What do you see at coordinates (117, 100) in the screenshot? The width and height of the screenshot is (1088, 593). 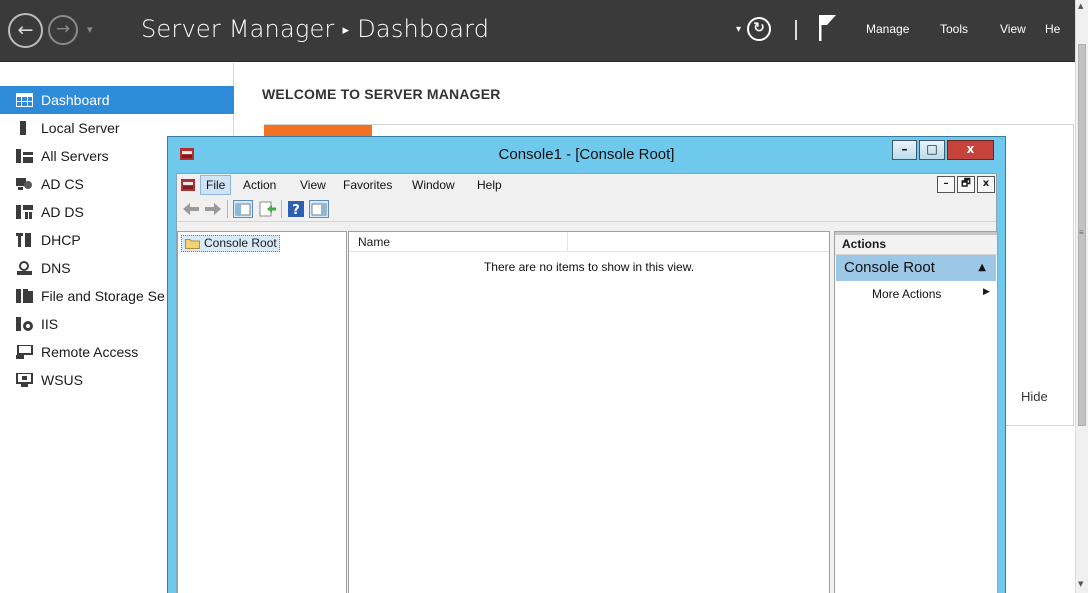 I see `sidebar-item-dashboard: Dashboard` at bounding box center [117, 100].